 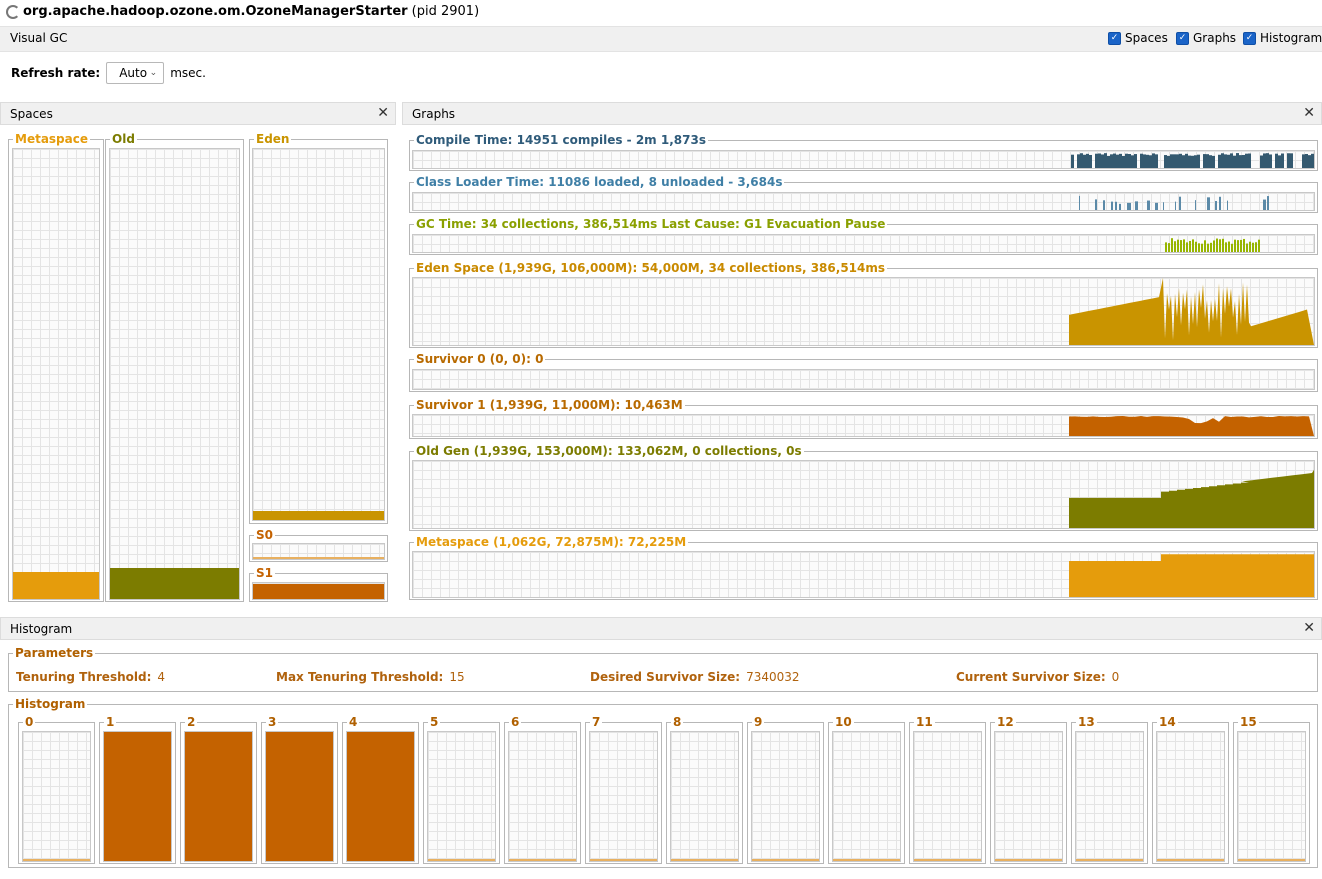 I want to click on close-spaces-panel-button: ✕, so click(x=383, y=113).